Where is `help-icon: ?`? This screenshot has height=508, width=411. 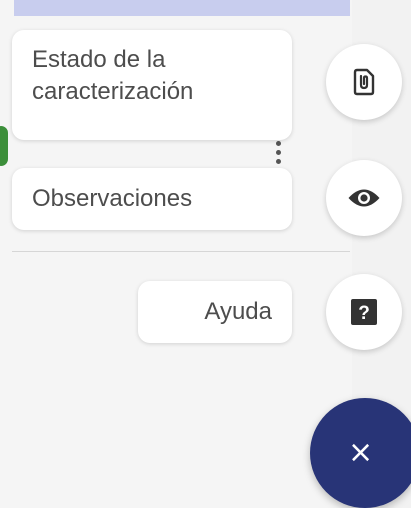
help-icon: ? is located at coordinates (364, 312).